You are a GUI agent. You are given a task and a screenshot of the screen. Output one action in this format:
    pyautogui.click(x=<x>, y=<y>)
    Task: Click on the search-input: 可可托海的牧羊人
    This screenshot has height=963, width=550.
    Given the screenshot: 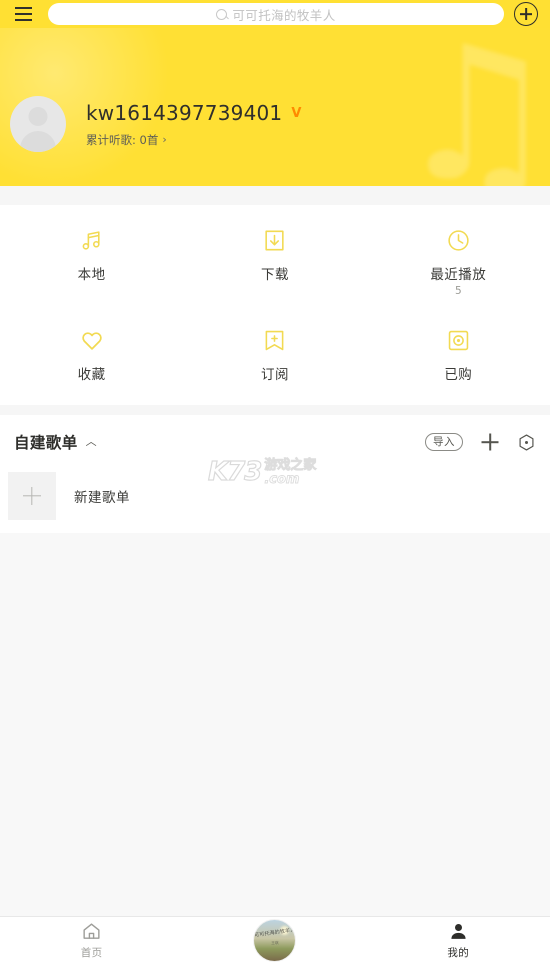 What is the action you would take?
    pyautogui.click(x=276, y=14)
    